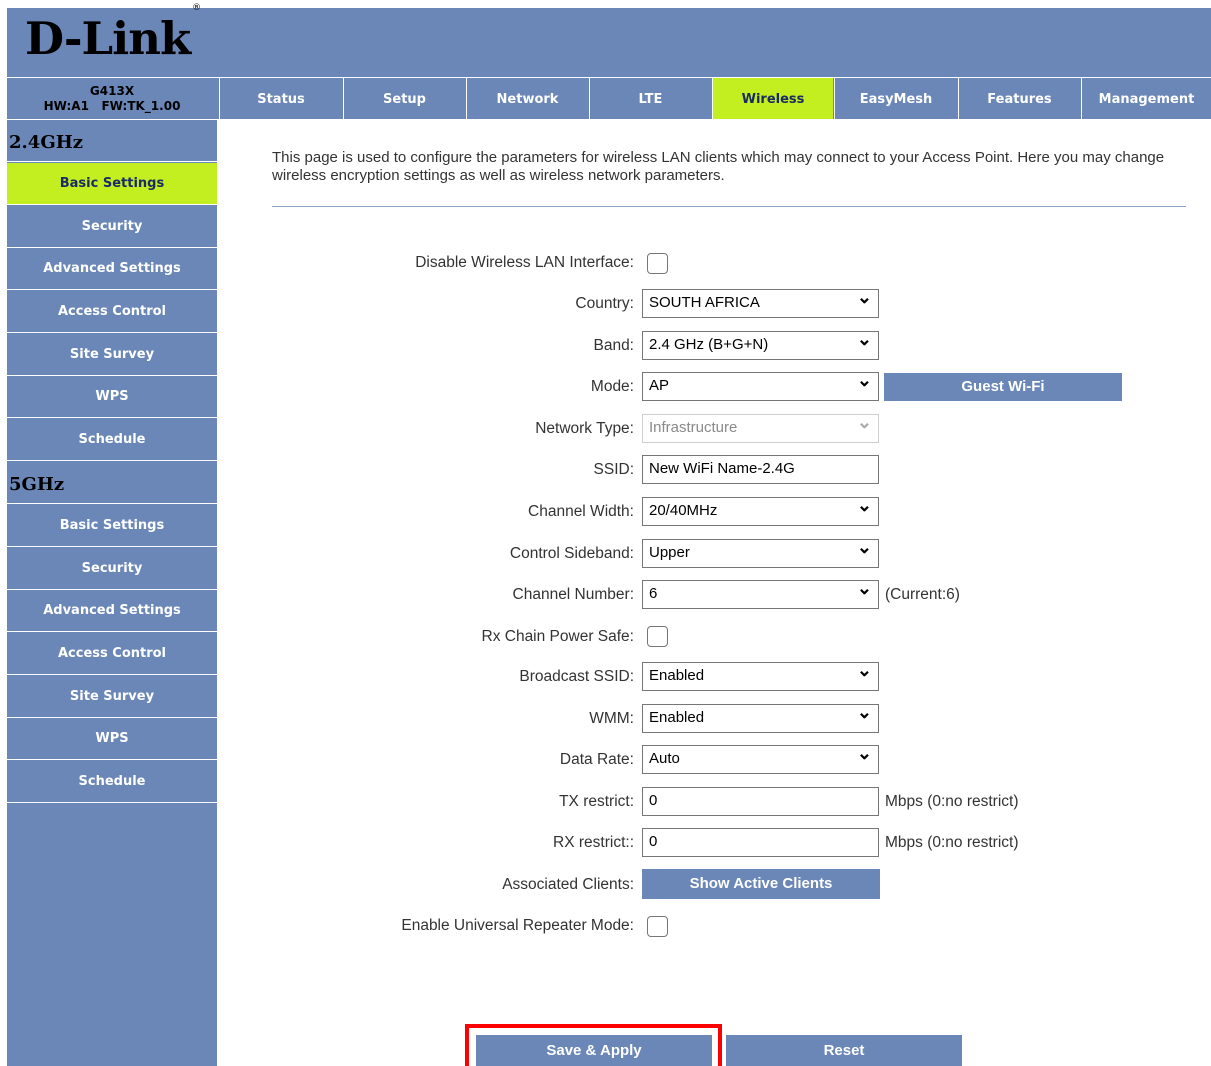 The image size is (1211, 1066). I want to click on sidebar-24-security: Security, so click(112, 227).